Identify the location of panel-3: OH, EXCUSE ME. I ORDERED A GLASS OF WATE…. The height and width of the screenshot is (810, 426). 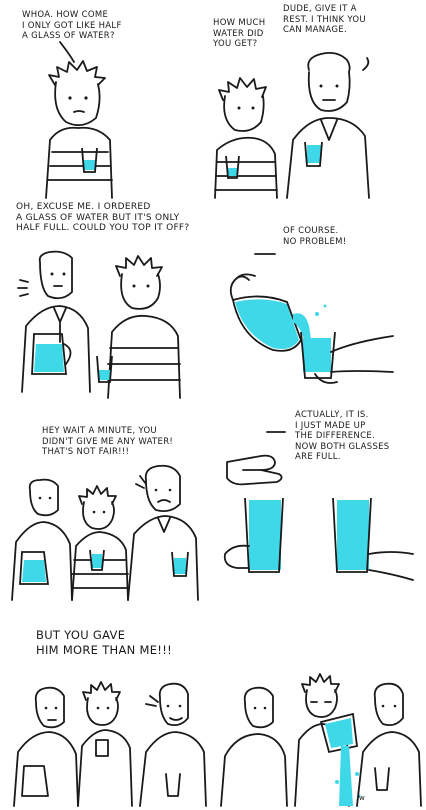
(106, 303).